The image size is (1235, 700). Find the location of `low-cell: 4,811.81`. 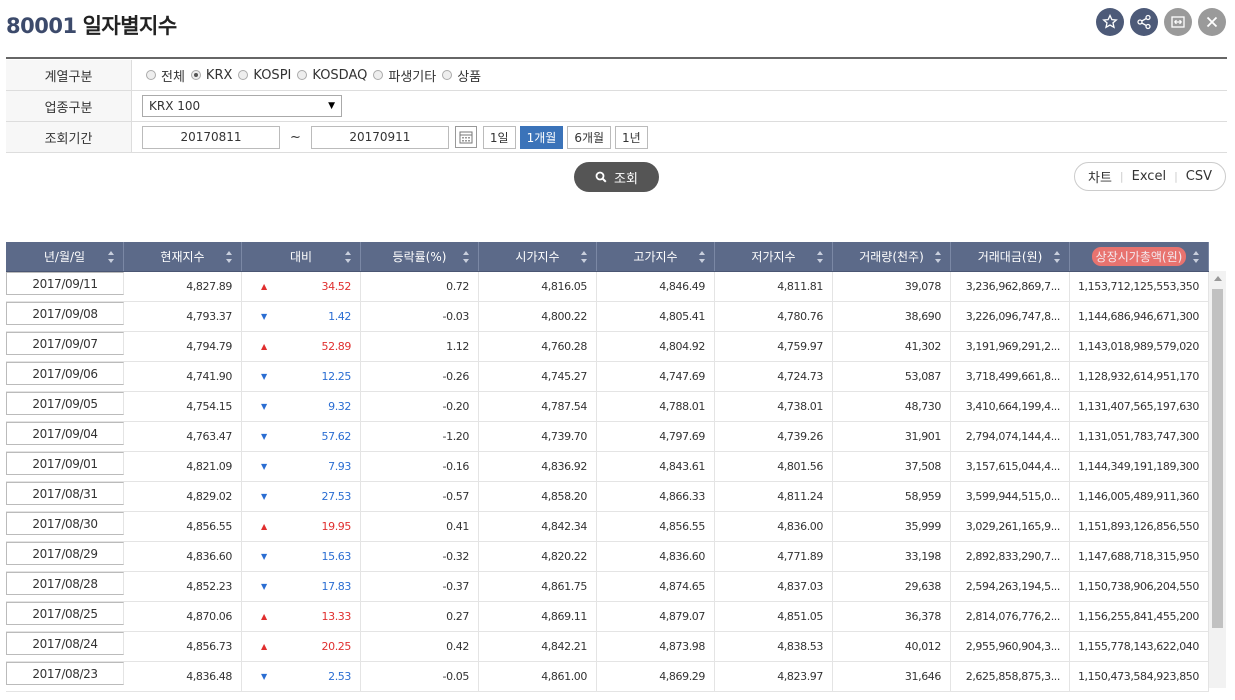

low-cell: 4,811.81 is located at coordinates (774, 286).